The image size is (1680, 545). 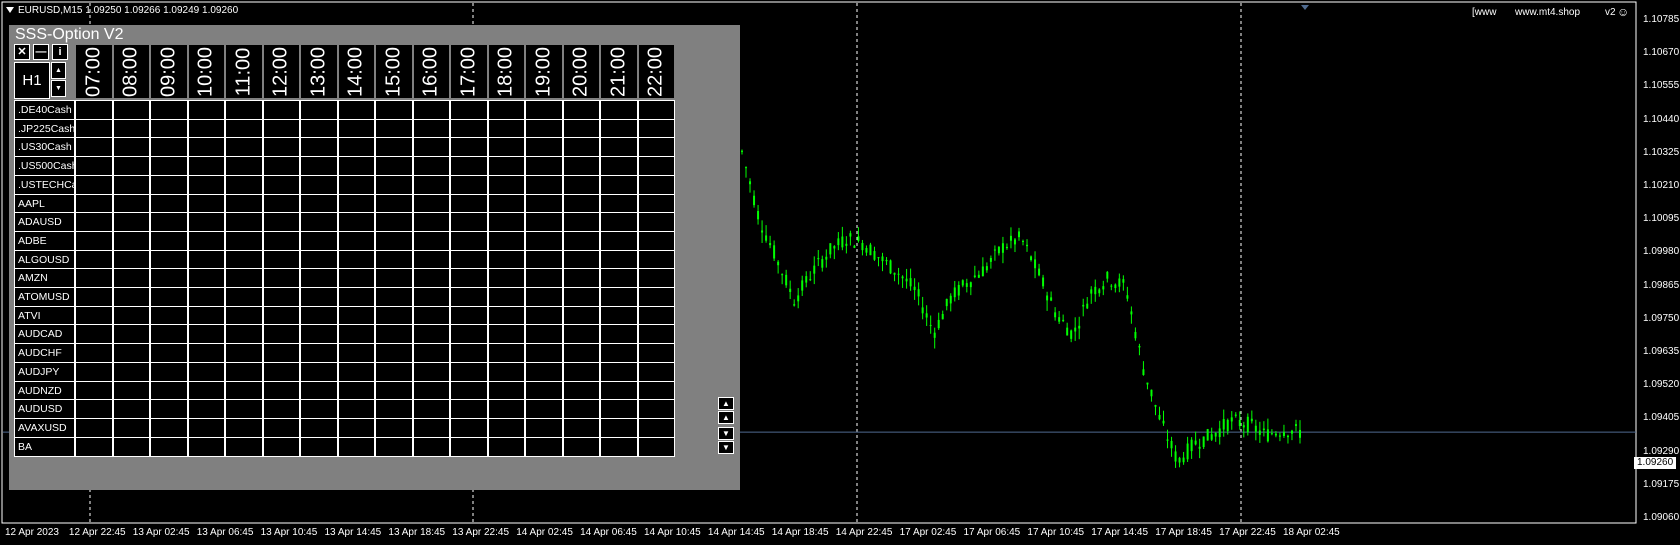 What do you see at coordinates (44, 297) in the screenshot?
I see `symbol-row-label: ATOMUSD` at bounding box center [44, 297].